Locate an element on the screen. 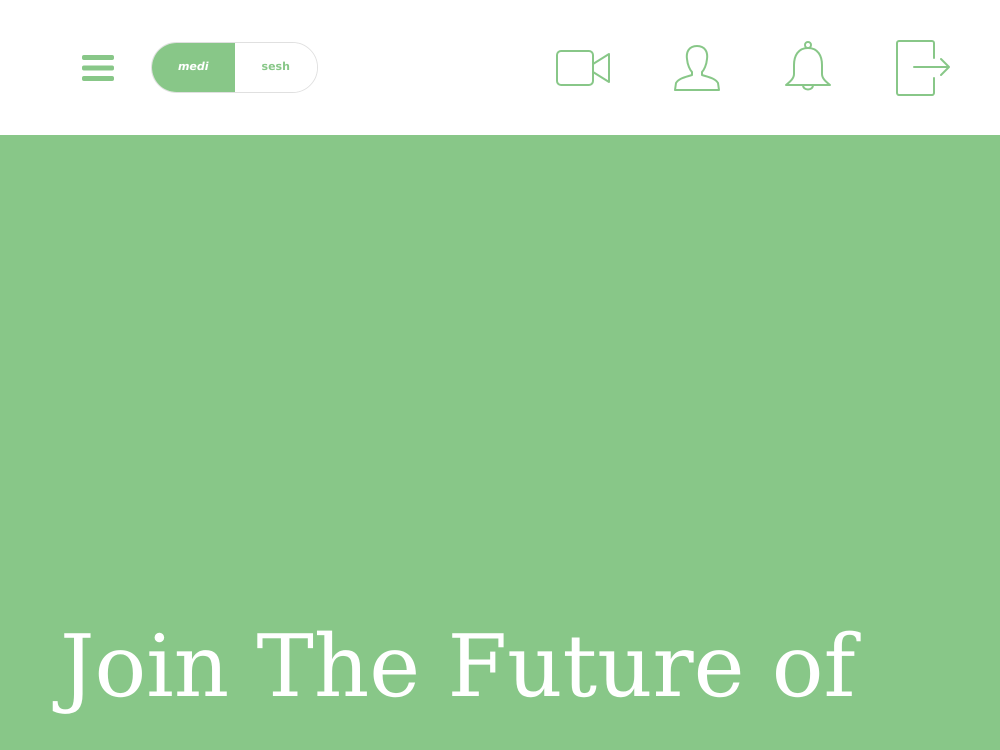 This screenshot has width=1000, height=750. exit-icon is located at coordinates (923, 68).